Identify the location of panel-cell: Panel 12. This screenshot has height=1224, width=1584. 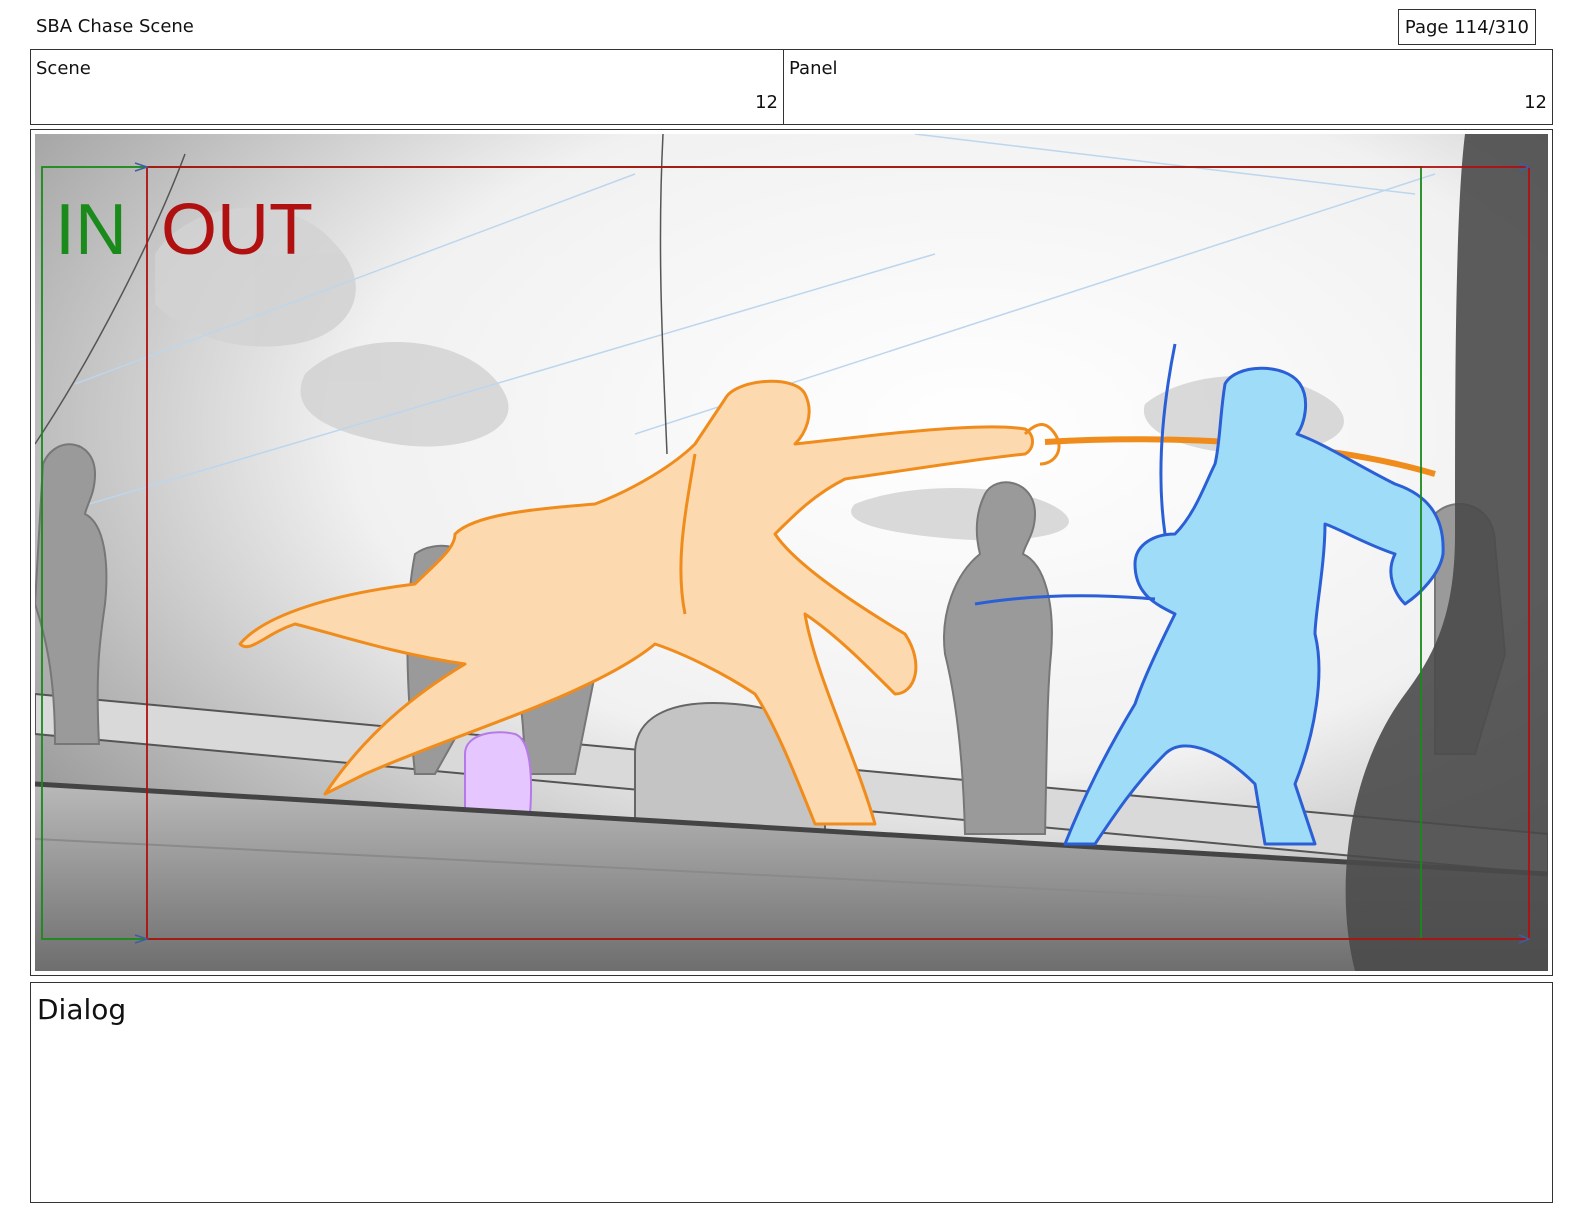
(1168, 87).